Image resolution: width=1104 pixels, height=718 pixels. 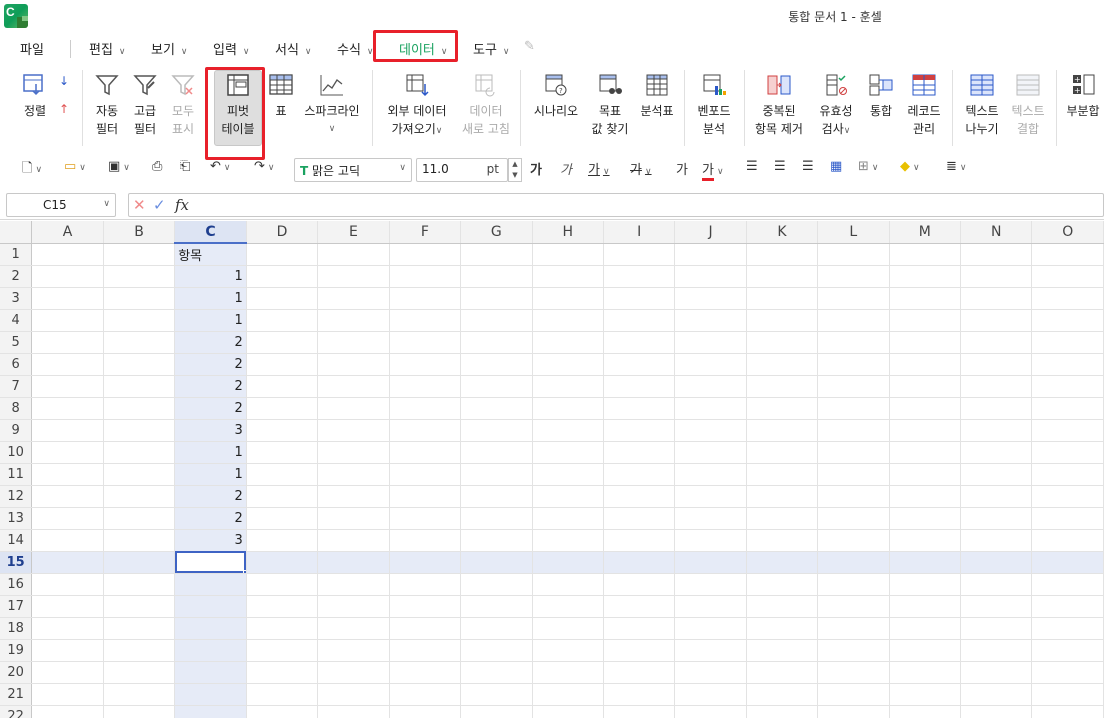 I want to click on row-header: 13, so click(x=16, y=518).